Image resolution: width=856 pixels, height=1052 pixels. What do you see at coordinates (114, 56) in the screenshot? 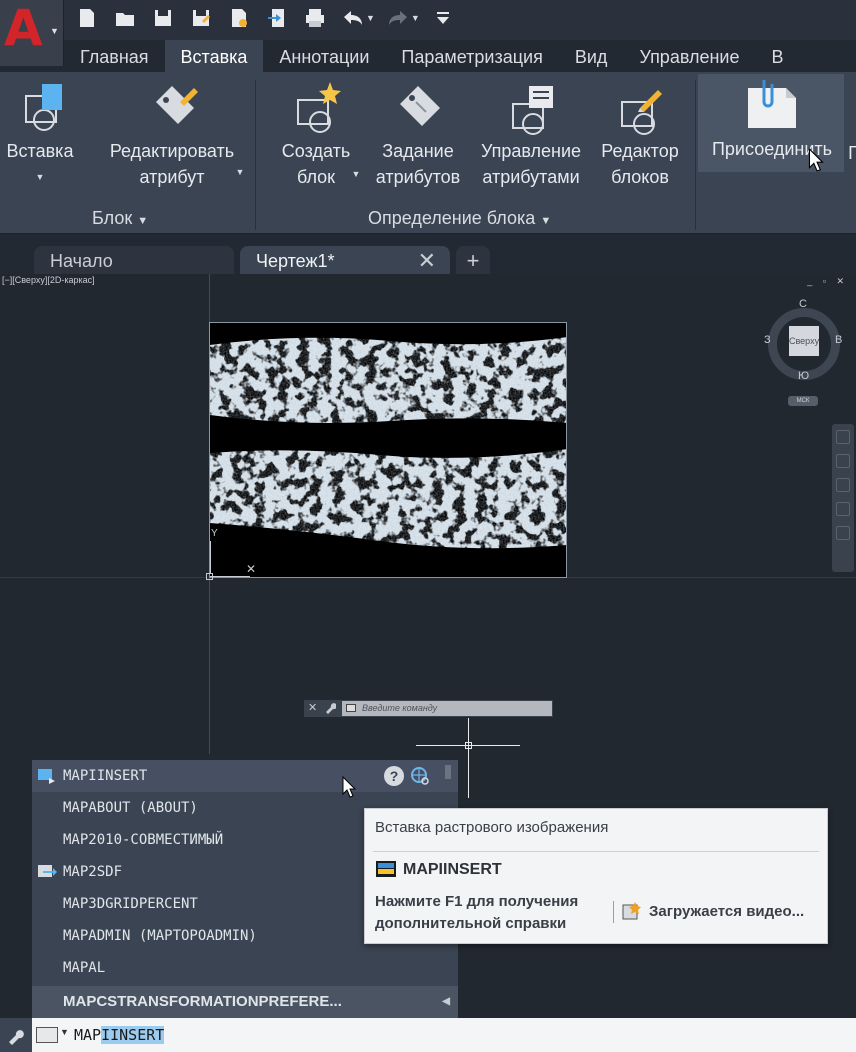
I see `tab-home: Главная` at bounding box center [114, 56].